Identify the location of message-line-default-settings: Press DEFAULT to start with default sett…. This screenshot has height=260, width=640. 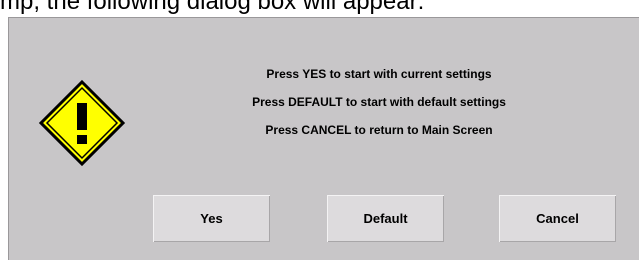
(379, 102).